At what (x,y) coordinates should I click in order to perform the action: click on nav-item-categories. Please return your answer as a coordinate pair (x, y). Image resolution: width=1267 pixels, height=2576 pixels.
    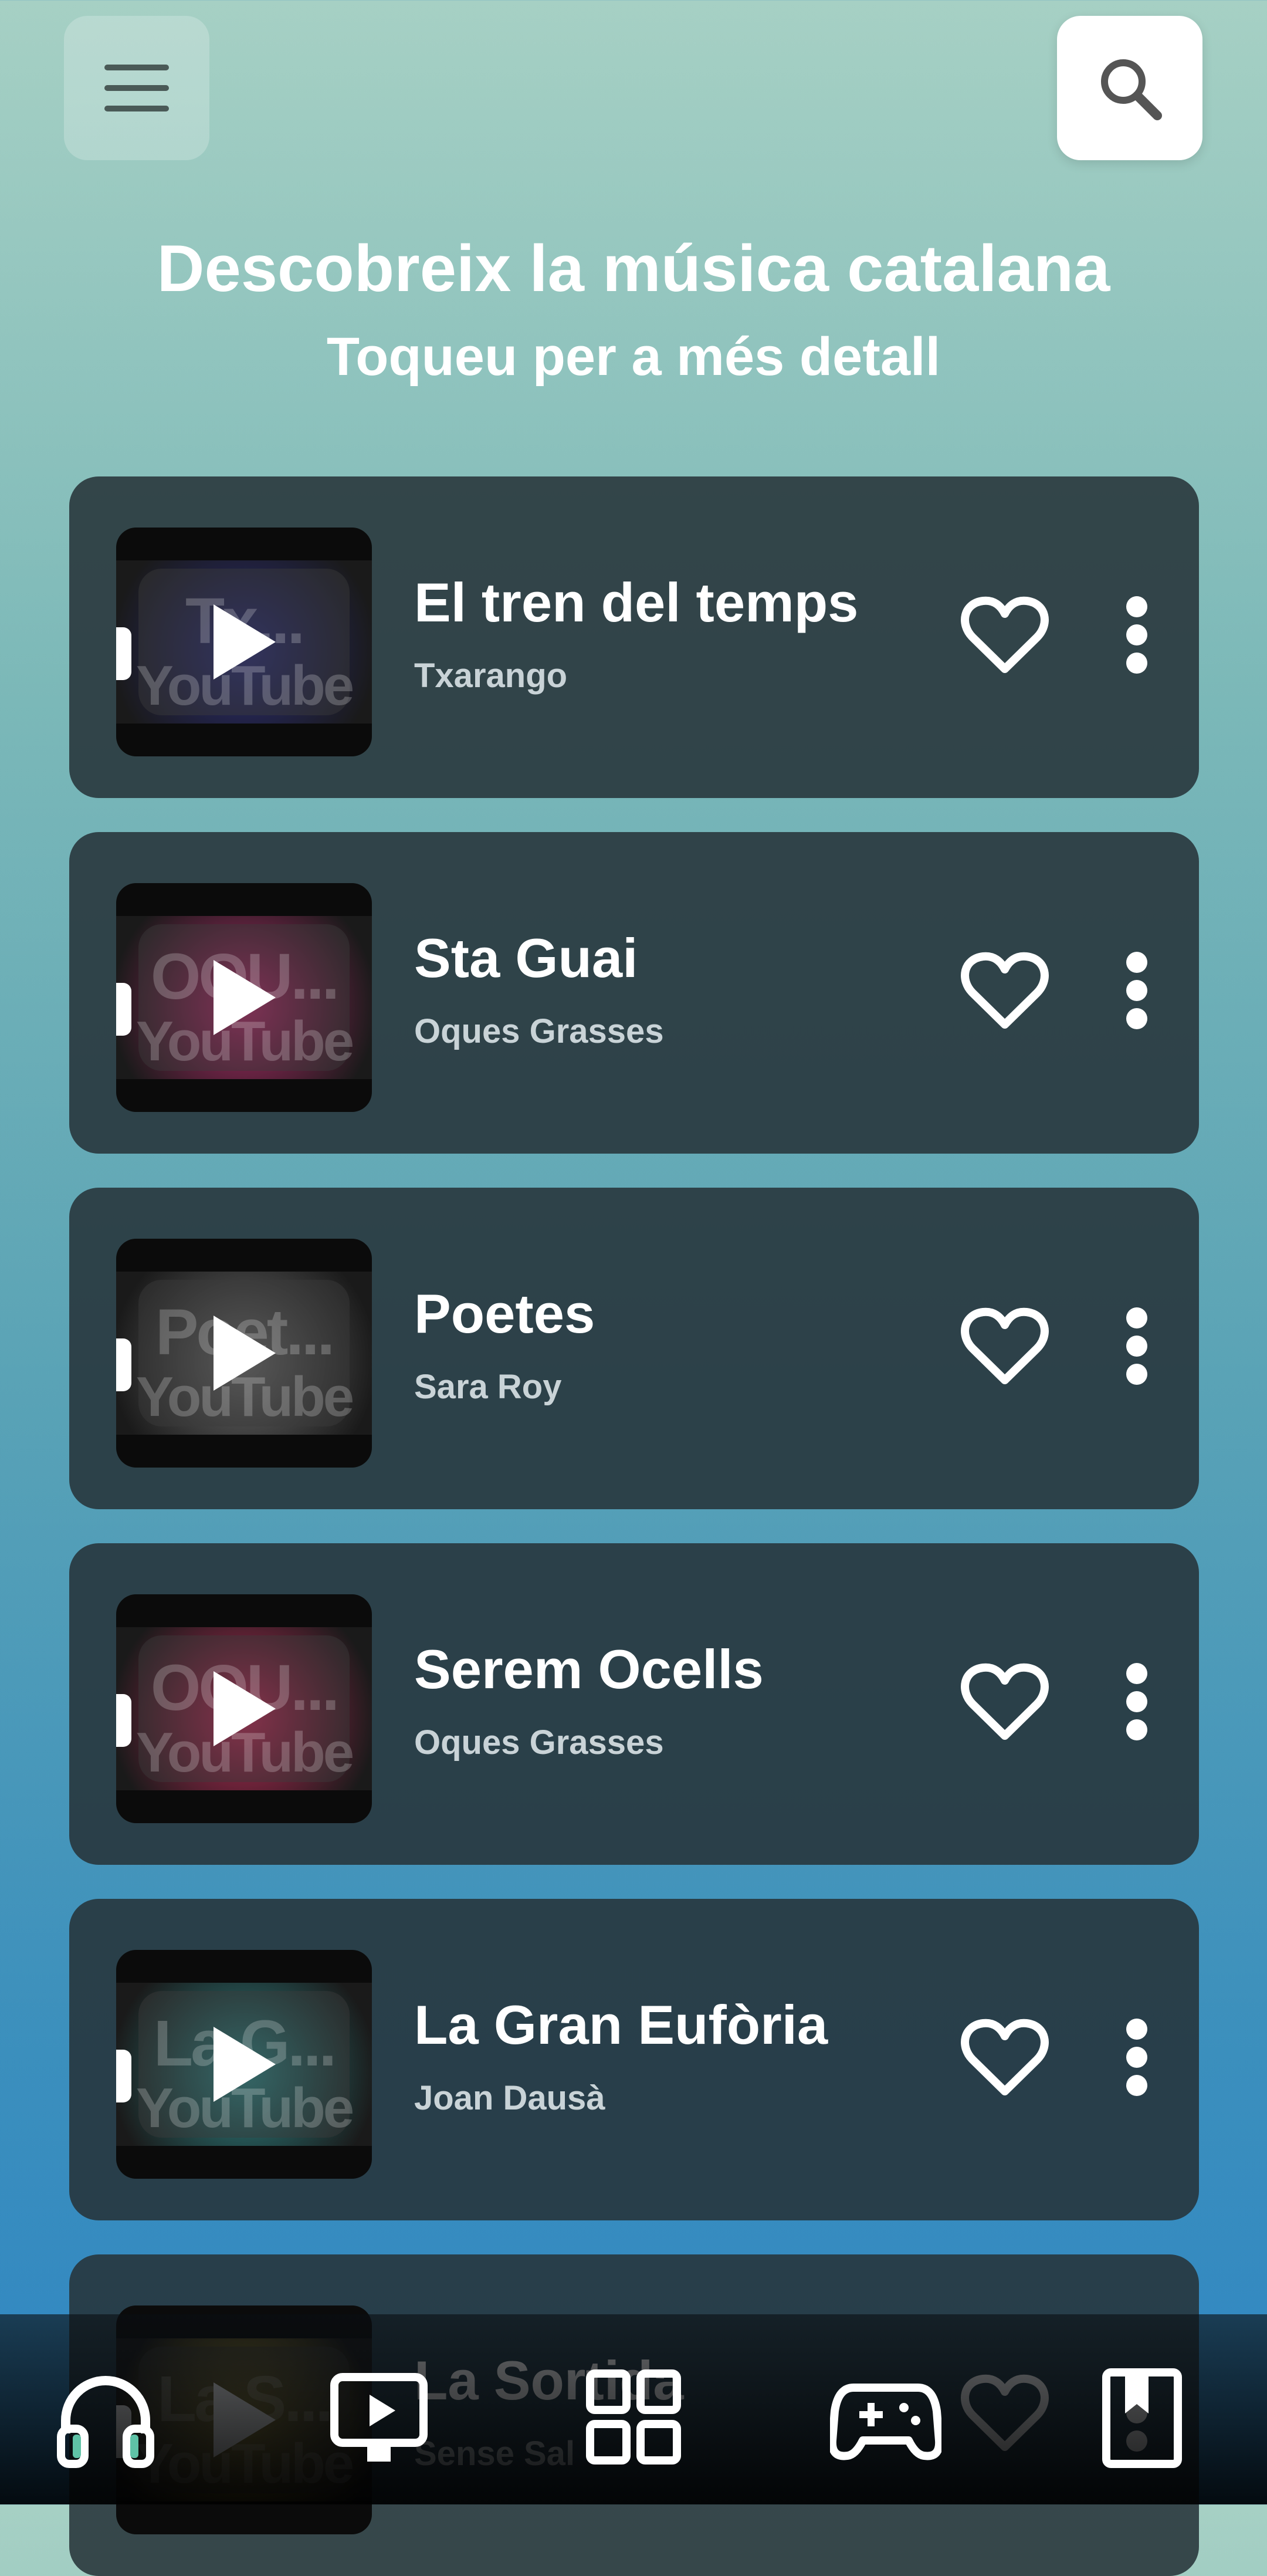
    Looking at the image, I should click on (633, 2417).